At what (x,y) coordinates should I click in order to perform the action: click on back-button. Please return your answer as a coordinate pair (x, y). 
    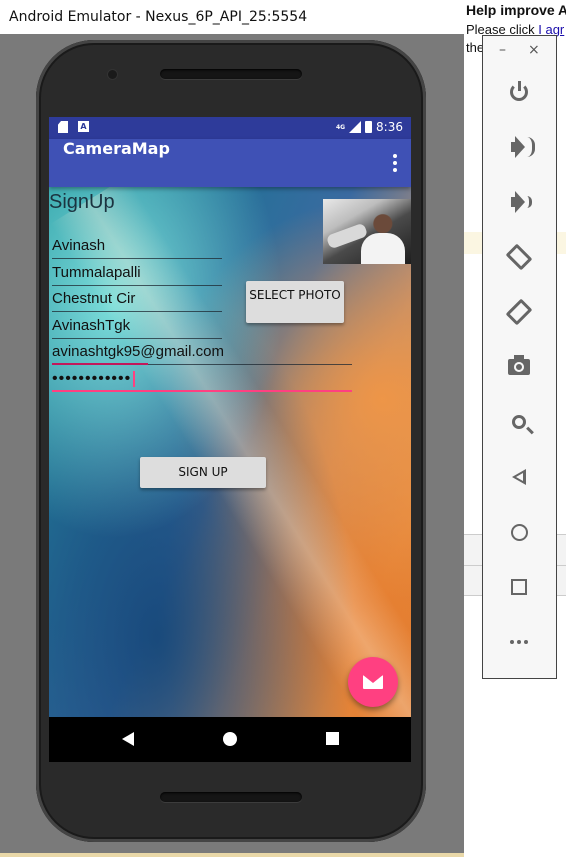
    Looking at the image, I should click on (519, 477).